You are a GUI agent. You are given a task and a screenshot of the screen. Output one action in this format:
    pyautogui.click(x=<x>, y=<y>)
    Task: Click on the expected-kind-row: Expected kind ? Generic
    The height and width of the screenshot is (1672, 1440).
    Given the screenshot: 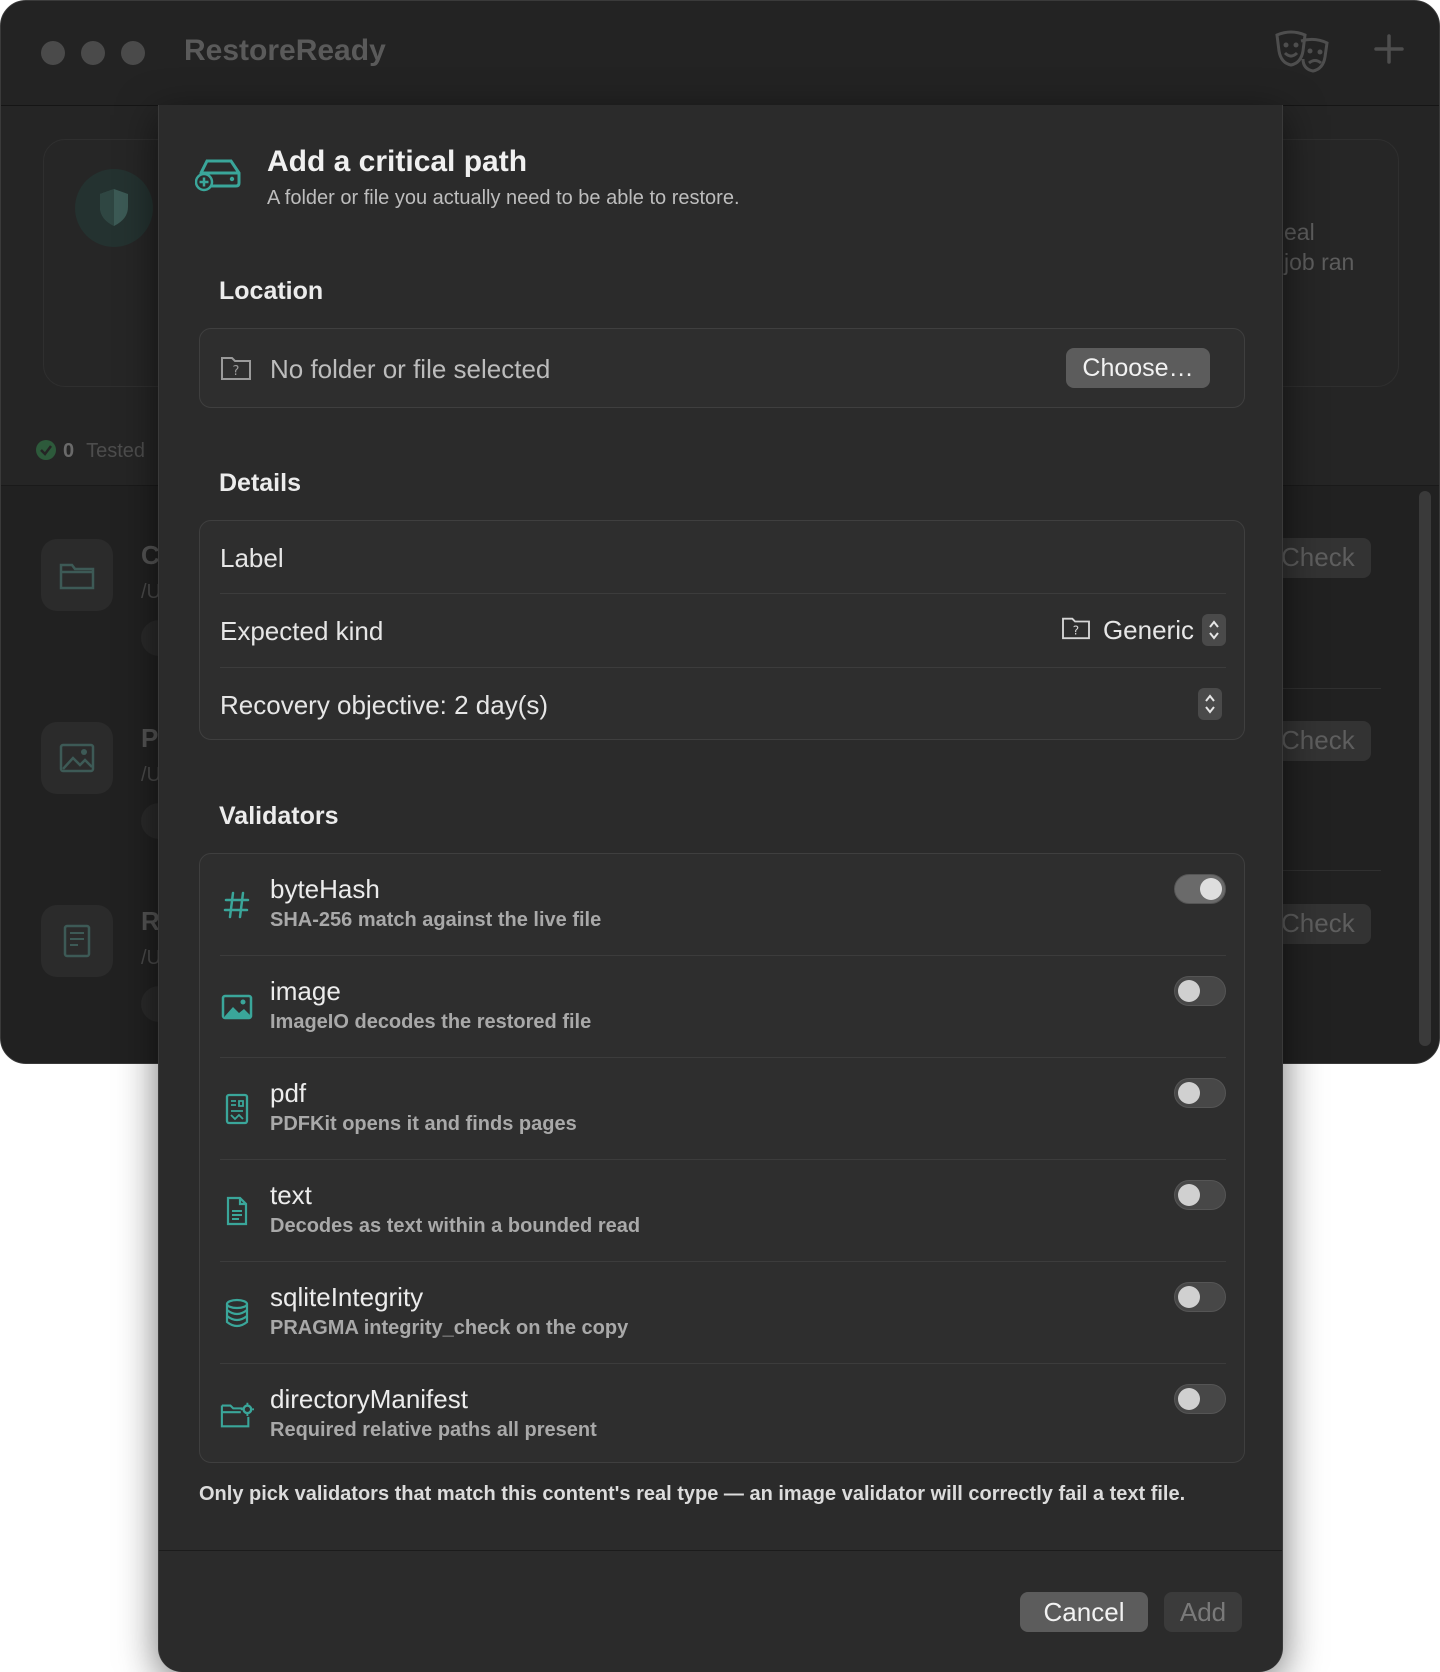 What is the action you would take?
    pyautogui.click(x=723, y=631)
    